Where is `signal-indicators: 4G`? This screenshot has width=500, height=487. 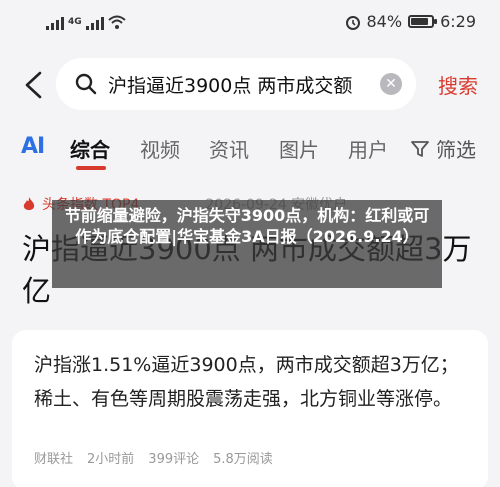 signal-indicators: 4G is located at coordinates (86, 22).